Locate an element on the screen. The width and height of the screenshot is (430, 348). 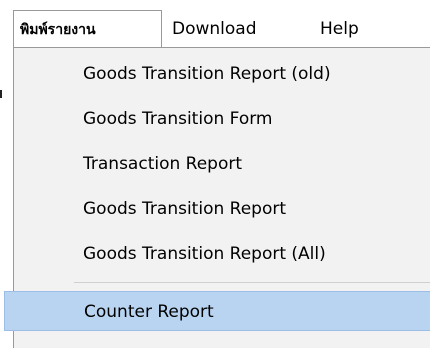
menu-report: พิมพ์รายงาน is located at coordinates (87, 29).